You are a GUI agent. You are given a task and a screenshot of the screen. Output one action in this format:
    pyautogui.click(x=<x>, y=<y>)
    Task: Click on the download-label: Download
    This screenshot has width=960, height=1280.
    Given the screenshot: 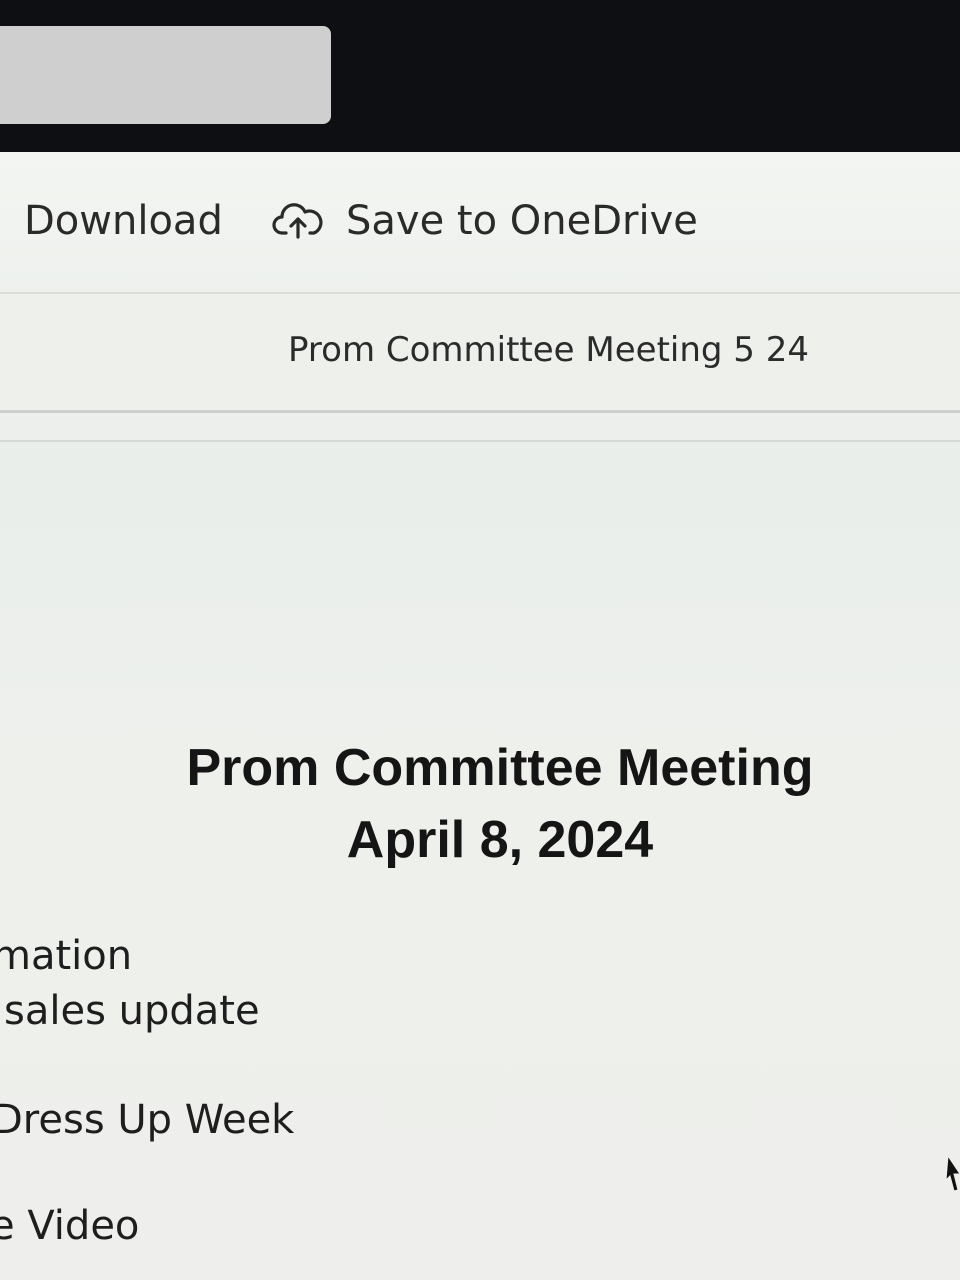 What is the action you would take?
    pyautogui.click(x=123, y=221)
    